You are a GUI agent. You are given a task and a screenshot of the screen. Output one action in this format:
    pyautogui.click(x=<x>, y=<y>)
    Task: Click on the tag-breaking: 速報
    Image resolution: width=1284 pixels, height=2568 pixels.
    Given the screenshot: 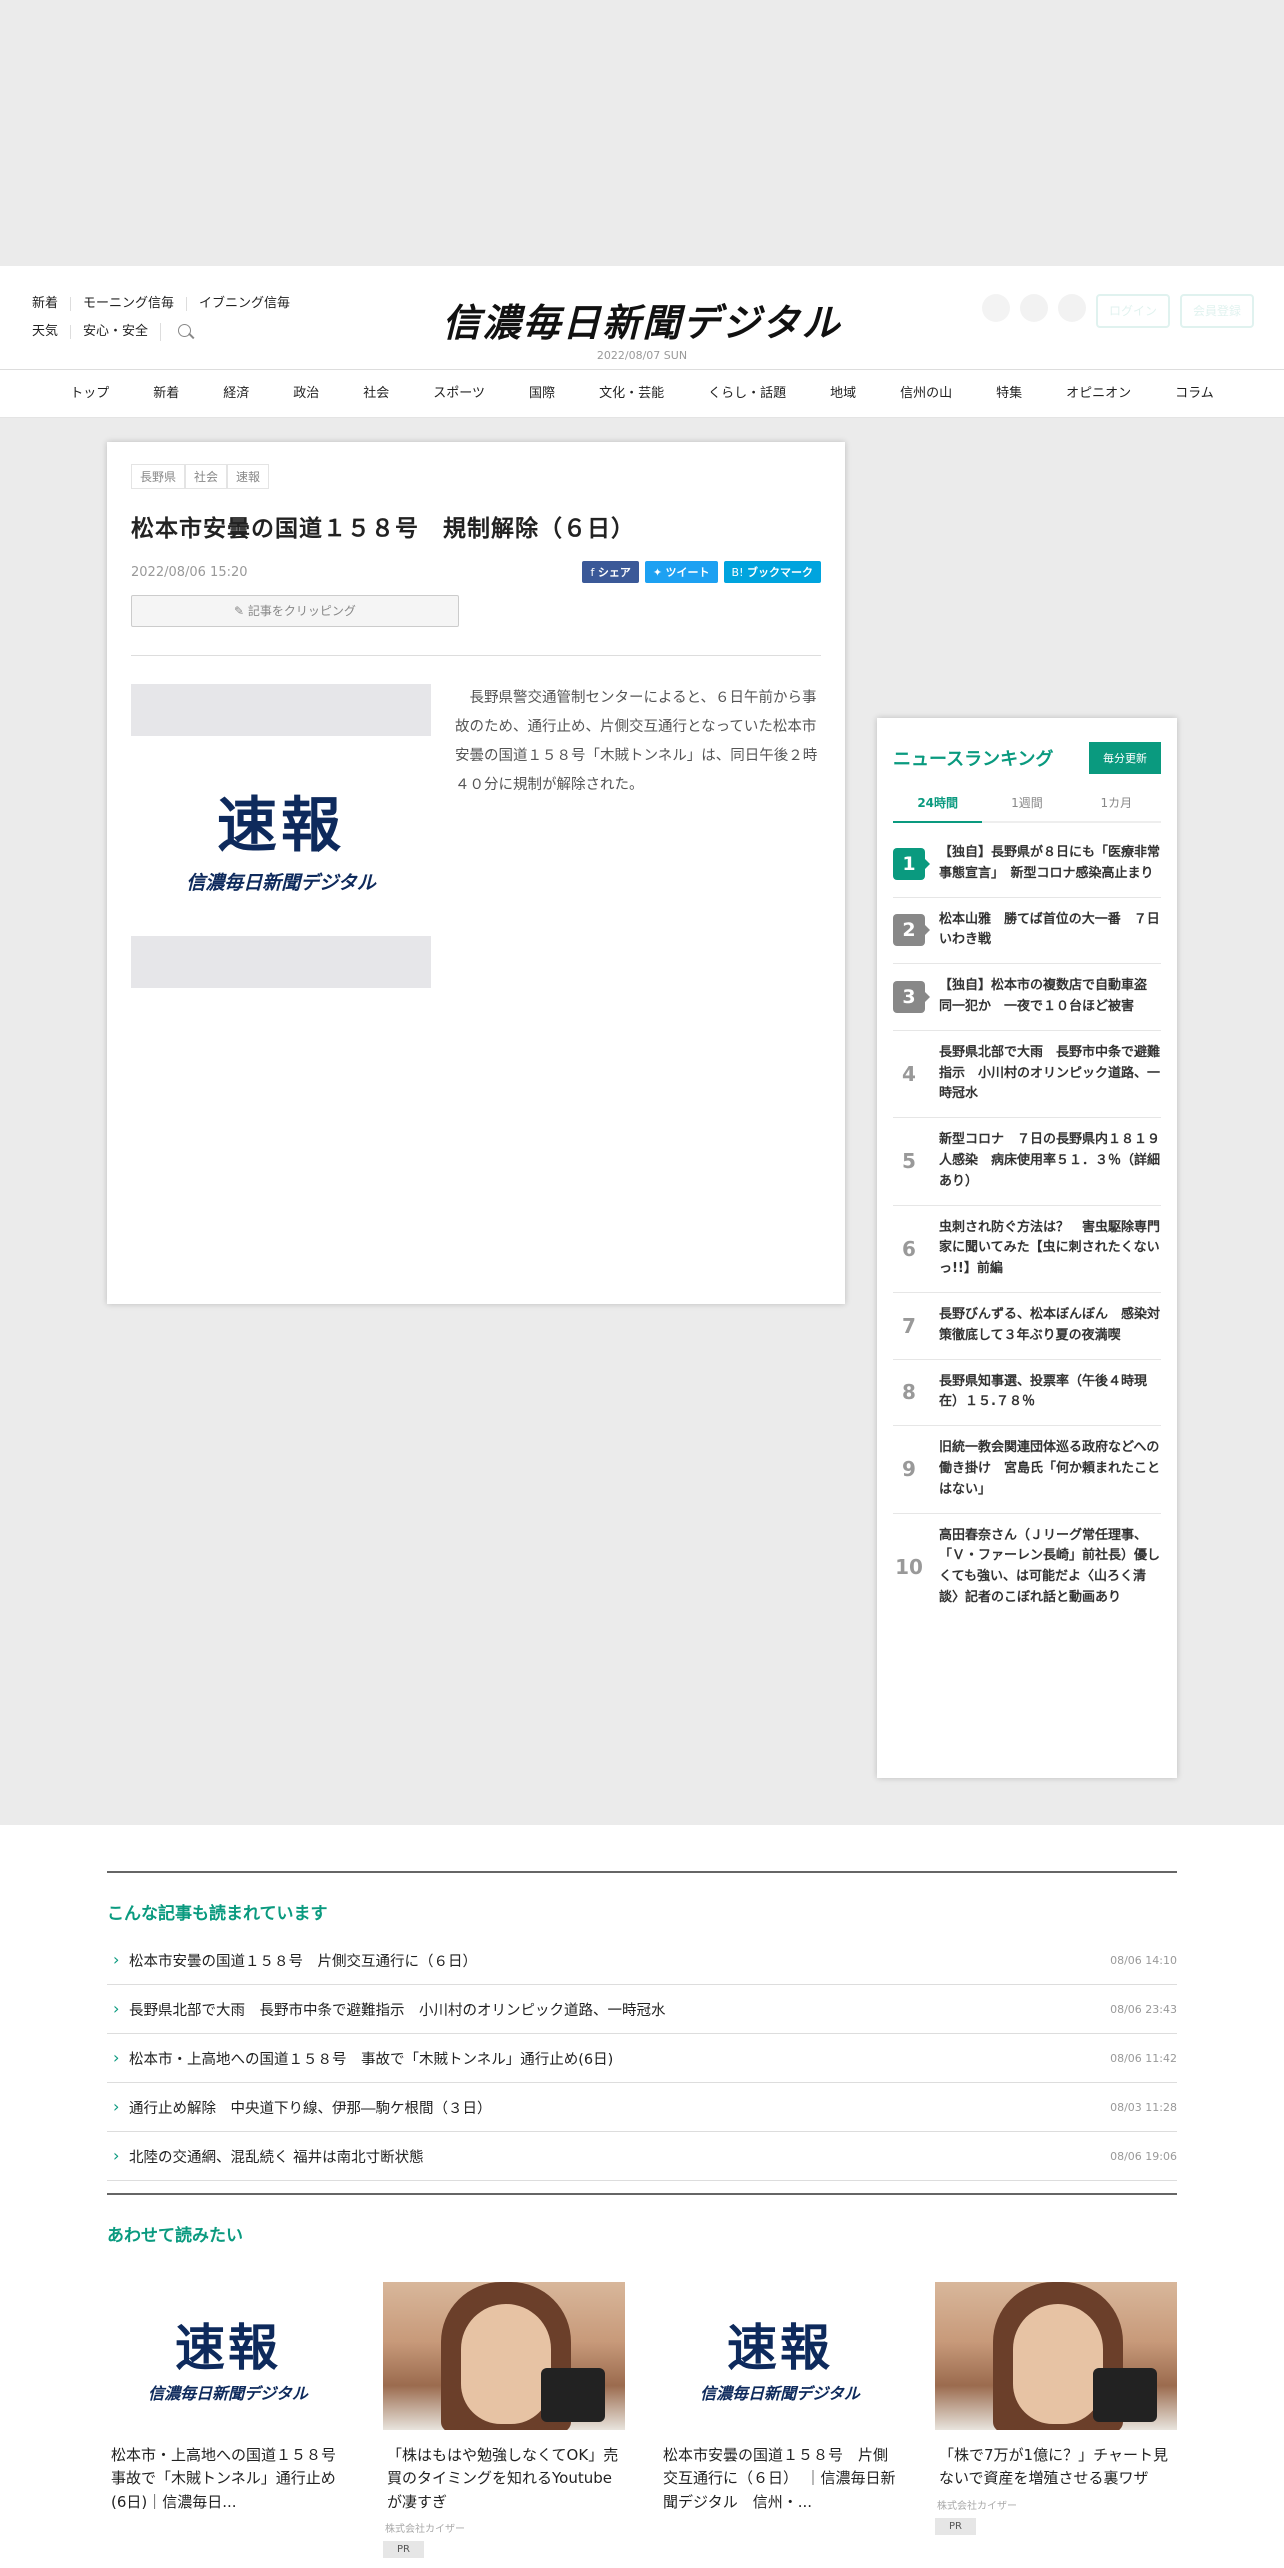 What is the action you would take?
    pyautogui.click(x=248, y=476)
    